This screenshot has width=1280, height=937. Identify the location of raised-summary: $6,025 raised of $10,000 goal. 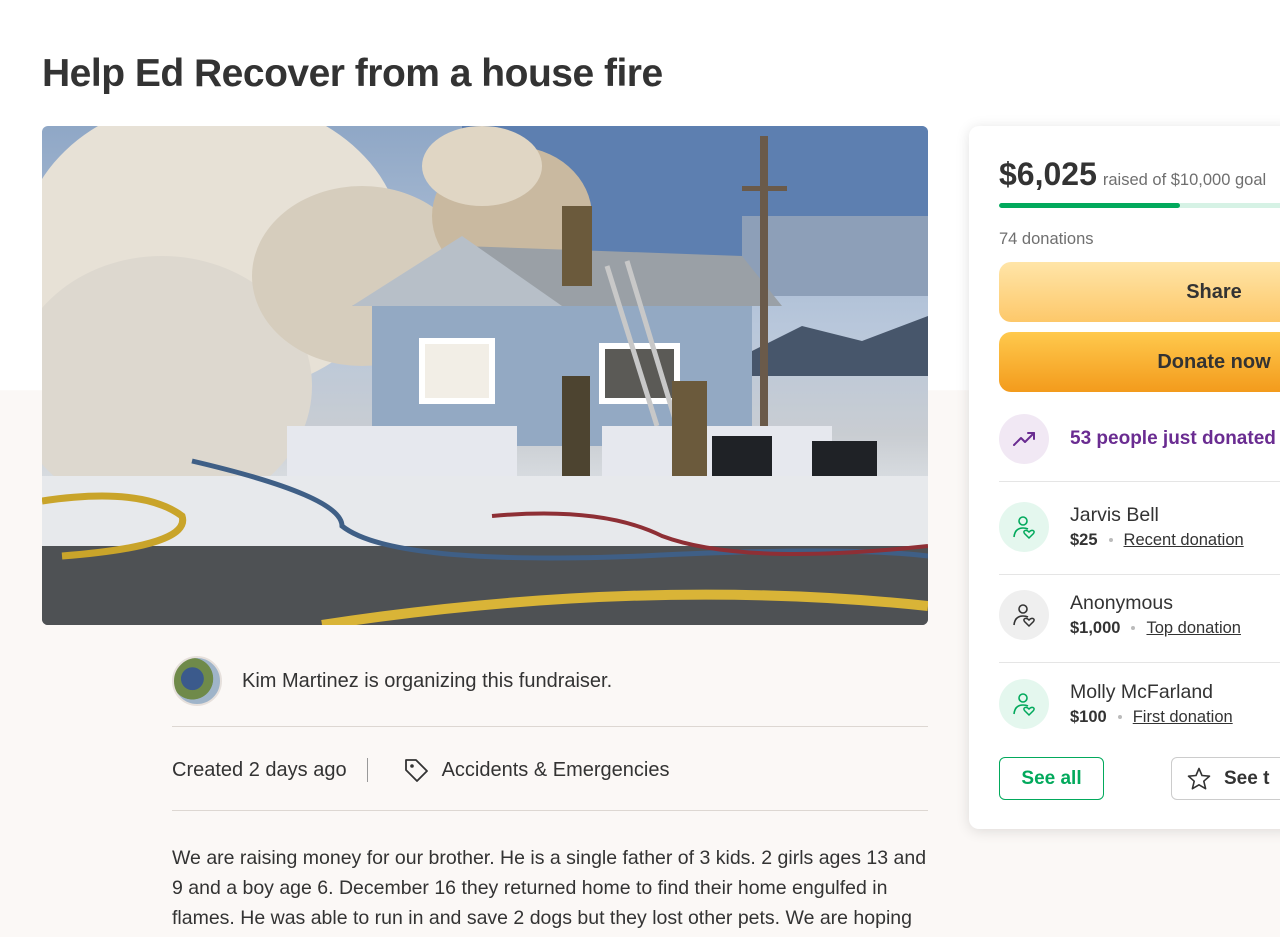
(1132, 174).